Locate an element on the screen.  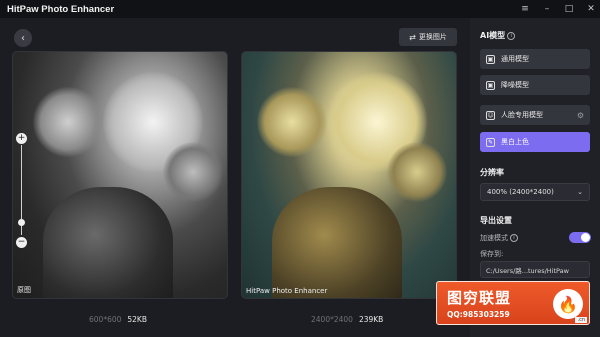
menu-icon: ≡ is located at coordinates (525, 9).